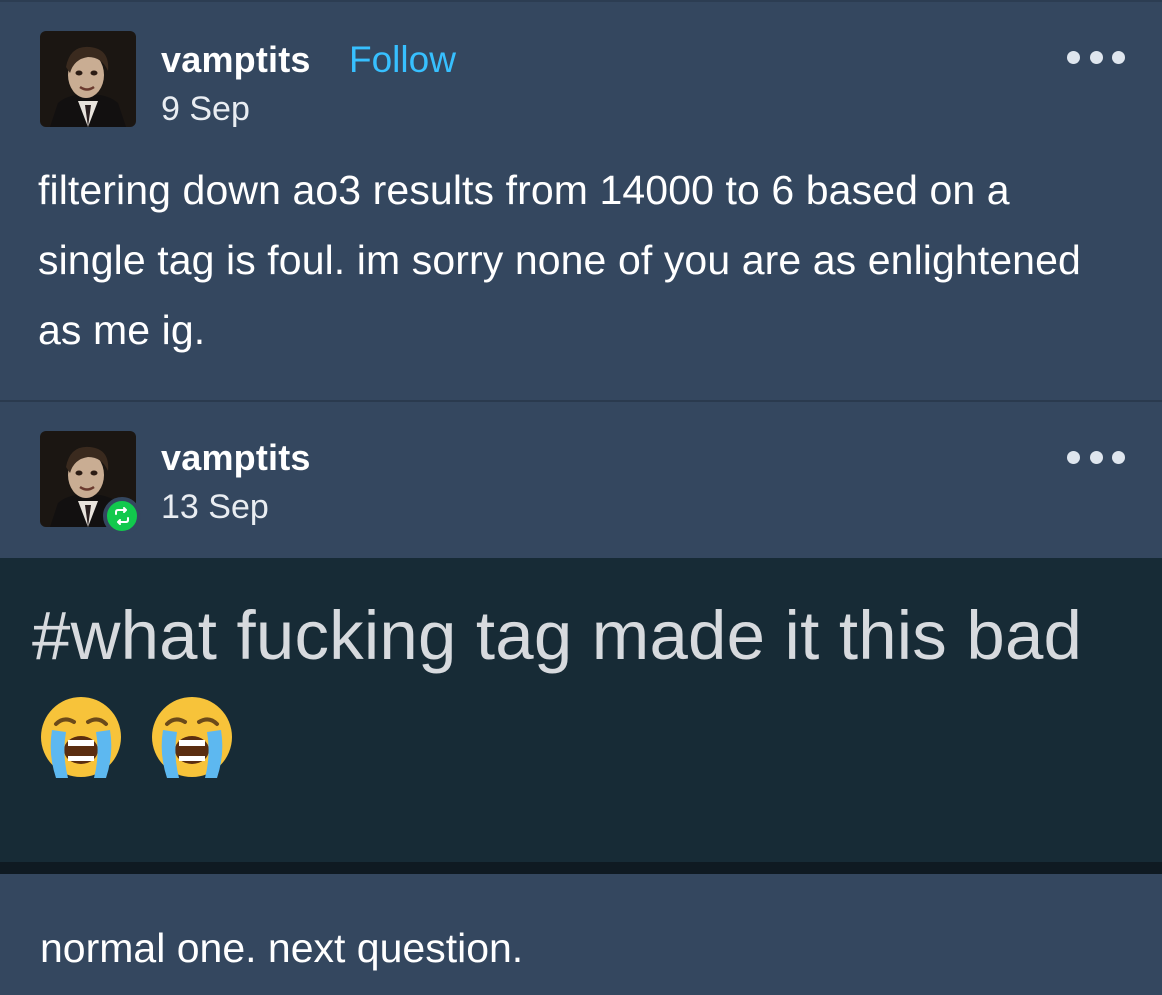 Image resolution: width=1162 pixels, height=995 pixels. Describe the element at coordinates (557, 635) in the screenshot. I see `tags-text: #what fucking tag made it this bad` at that location.